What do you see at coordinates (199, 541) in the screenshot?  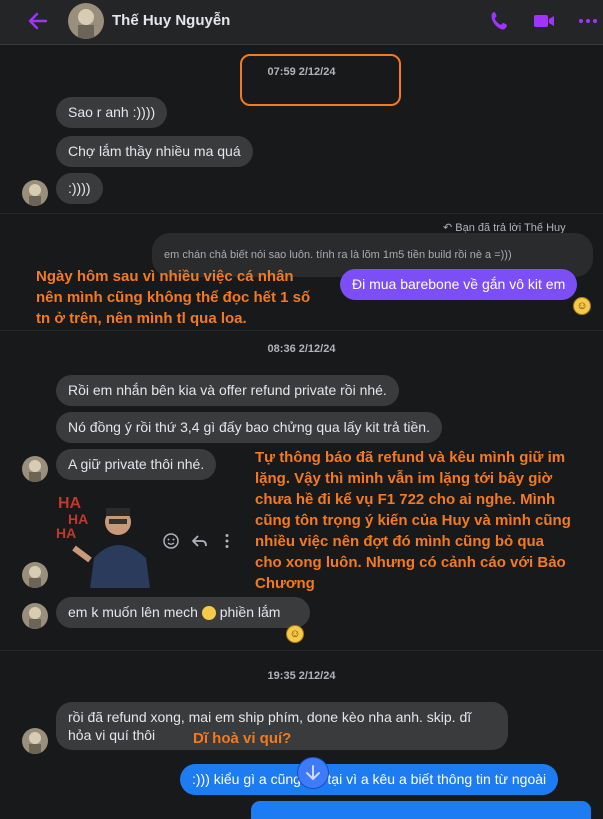 I see `reply-icon` at bounding box center [199, 541].